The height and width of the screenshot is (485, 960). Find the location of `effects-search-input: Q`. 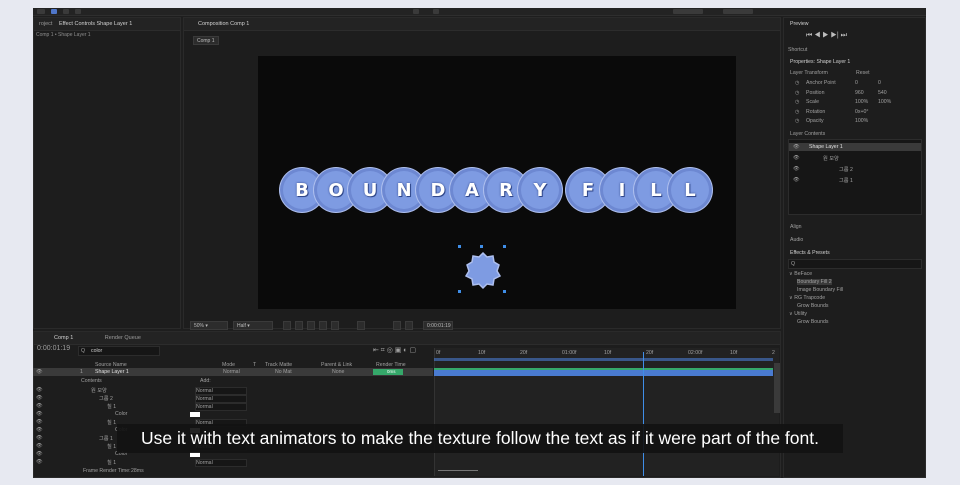

effects-search-input: Q is located at coordinates (855, 264).